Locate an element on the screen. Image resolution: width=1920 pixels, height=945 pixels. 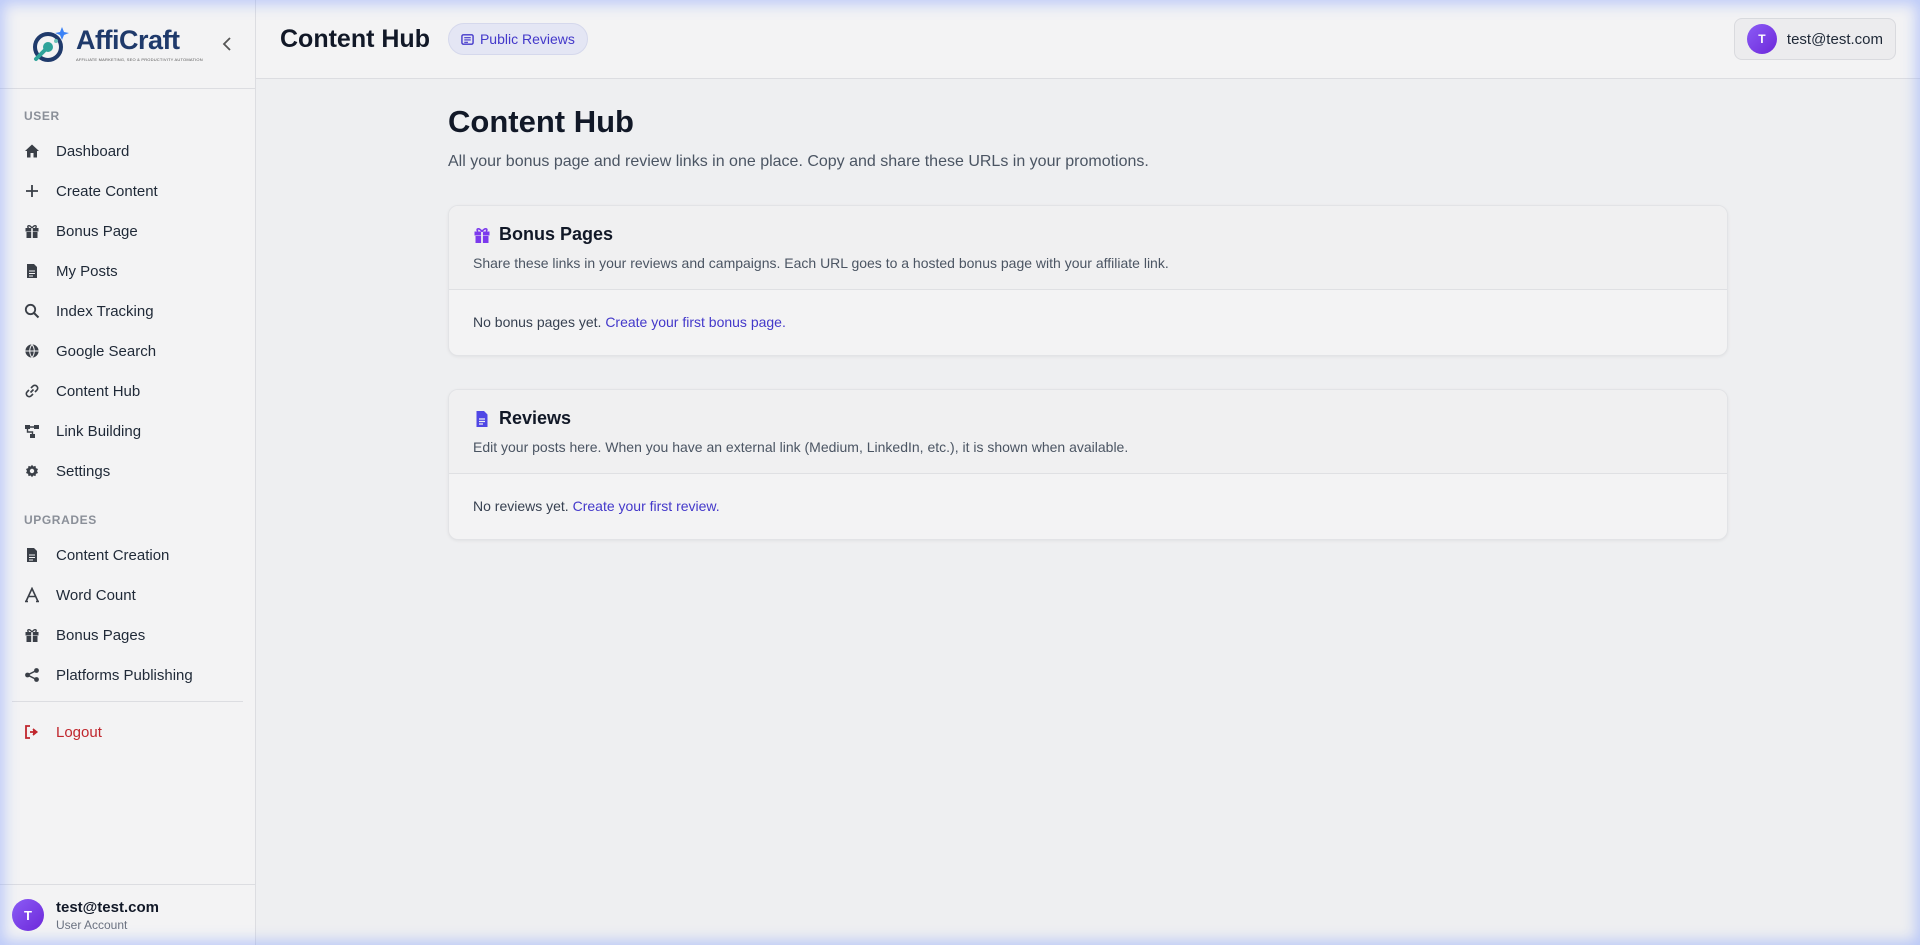
page-title: Content Hub is located at coordinates (541, 121).